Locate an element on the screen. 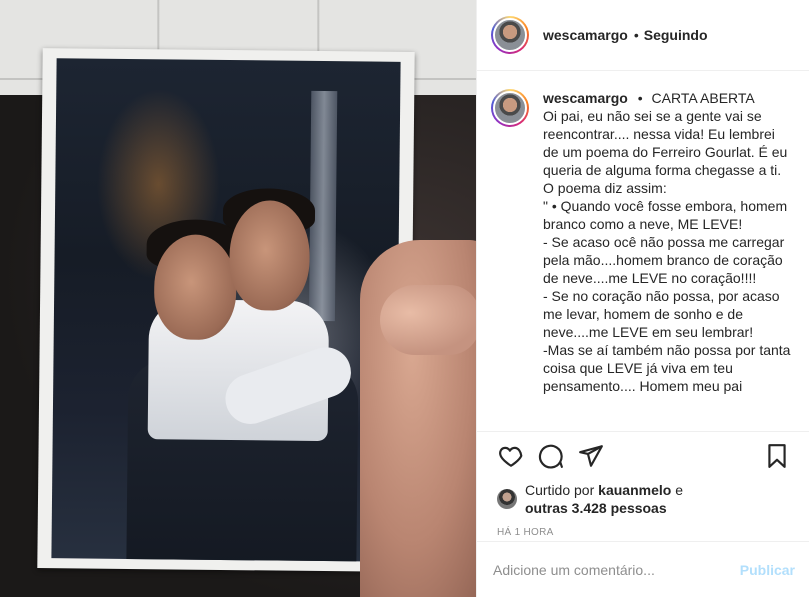 The image size is (809, 597). action-bar is located at coordinates (643, 455).